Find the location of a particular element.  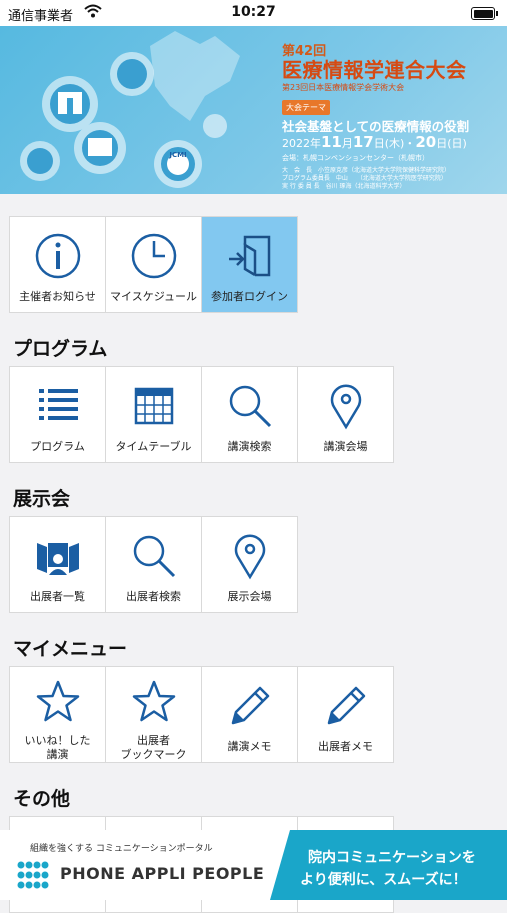

ad-tagline: 組織を強くする コミュニケーションポータル is located at coordinates (121, 849).